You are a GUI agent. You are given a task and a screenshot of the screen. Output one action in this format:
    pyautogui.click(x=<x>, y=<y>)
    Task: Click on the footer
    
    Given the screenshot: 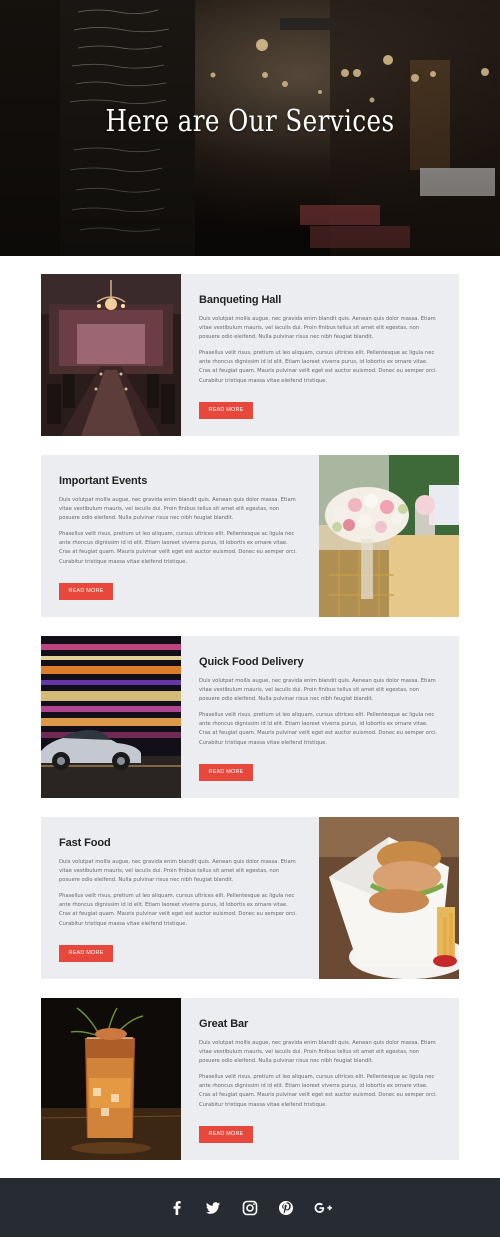 What is the action you would take?
    pyautogui.click(x=250, y=1207)
    